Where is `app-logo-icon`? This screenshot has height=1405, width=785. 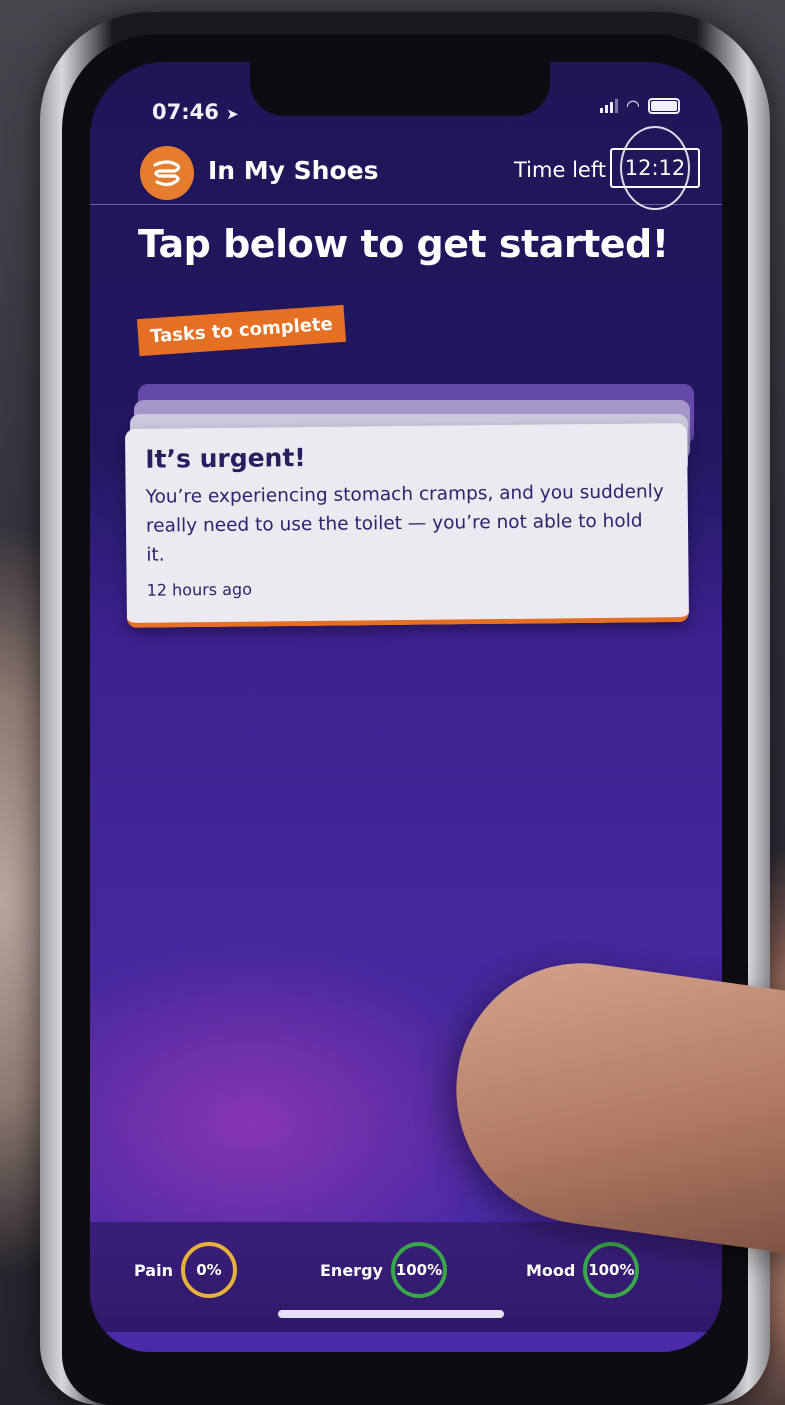
app-logo-icon is located at coordinates (167, 173).